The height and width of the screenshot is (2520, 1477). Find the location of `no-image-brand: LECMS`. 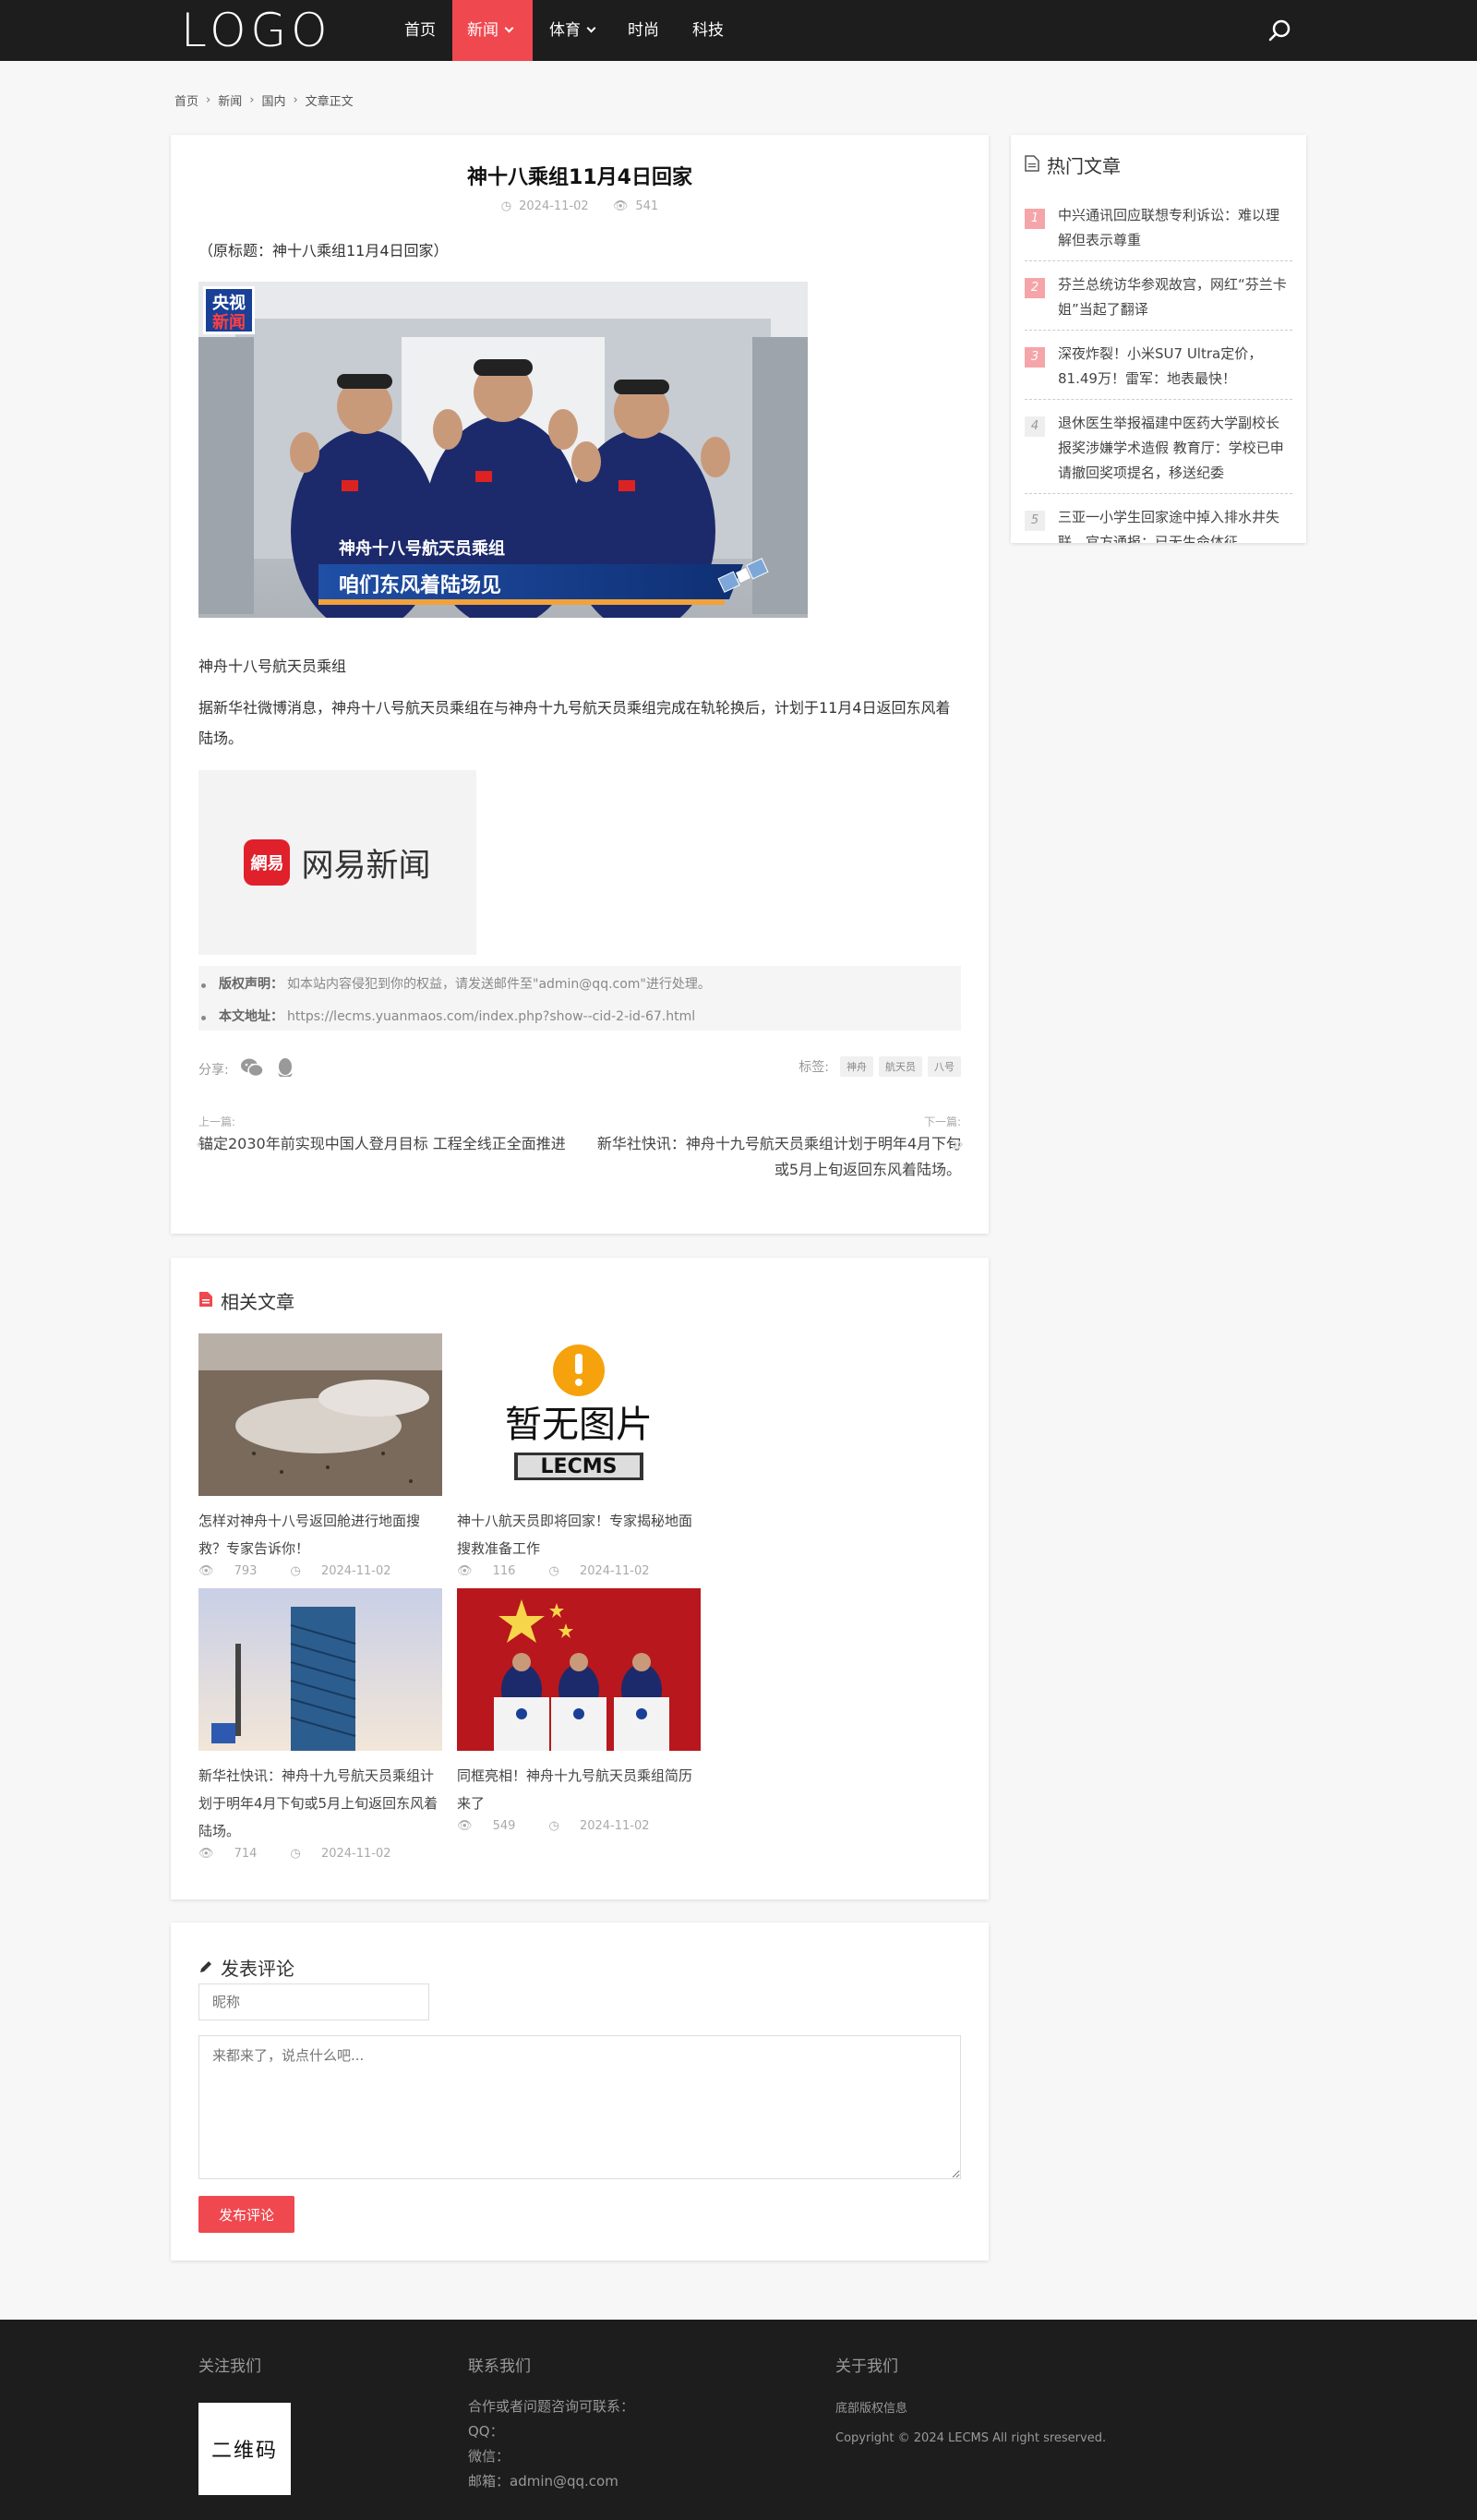

no-image-brand: LECMS is located at coordinates (579, 1466).